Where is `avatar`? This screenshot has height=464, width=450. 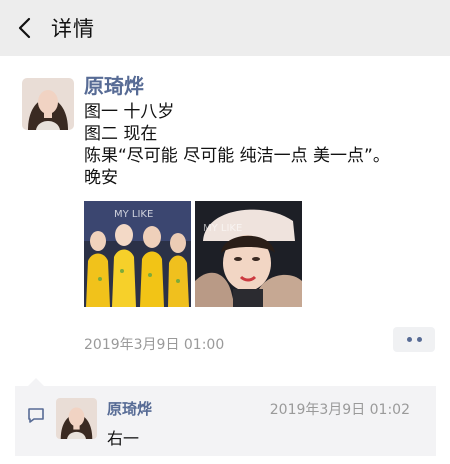 avatar is located at coordinates (48, 104).